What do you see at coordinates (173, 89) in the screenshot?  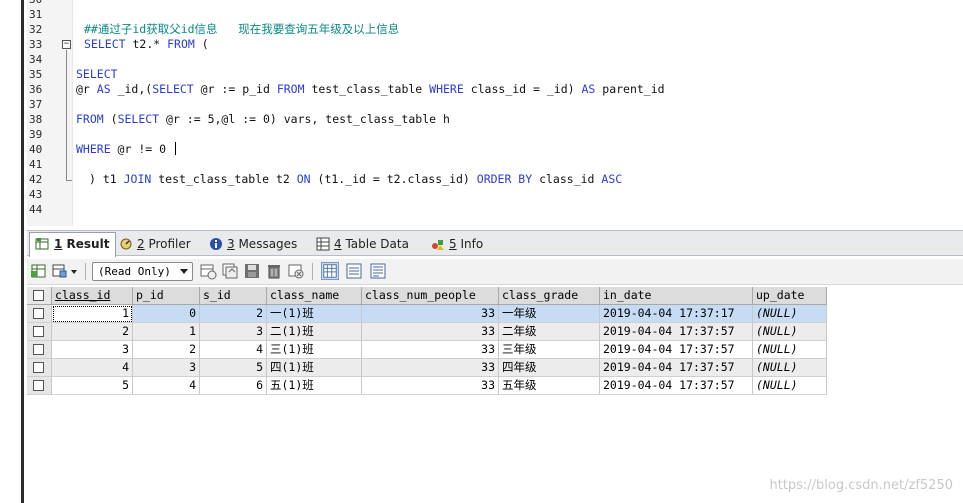 I see `sql-keyword: SELECT` at bounding box center [173, 89].